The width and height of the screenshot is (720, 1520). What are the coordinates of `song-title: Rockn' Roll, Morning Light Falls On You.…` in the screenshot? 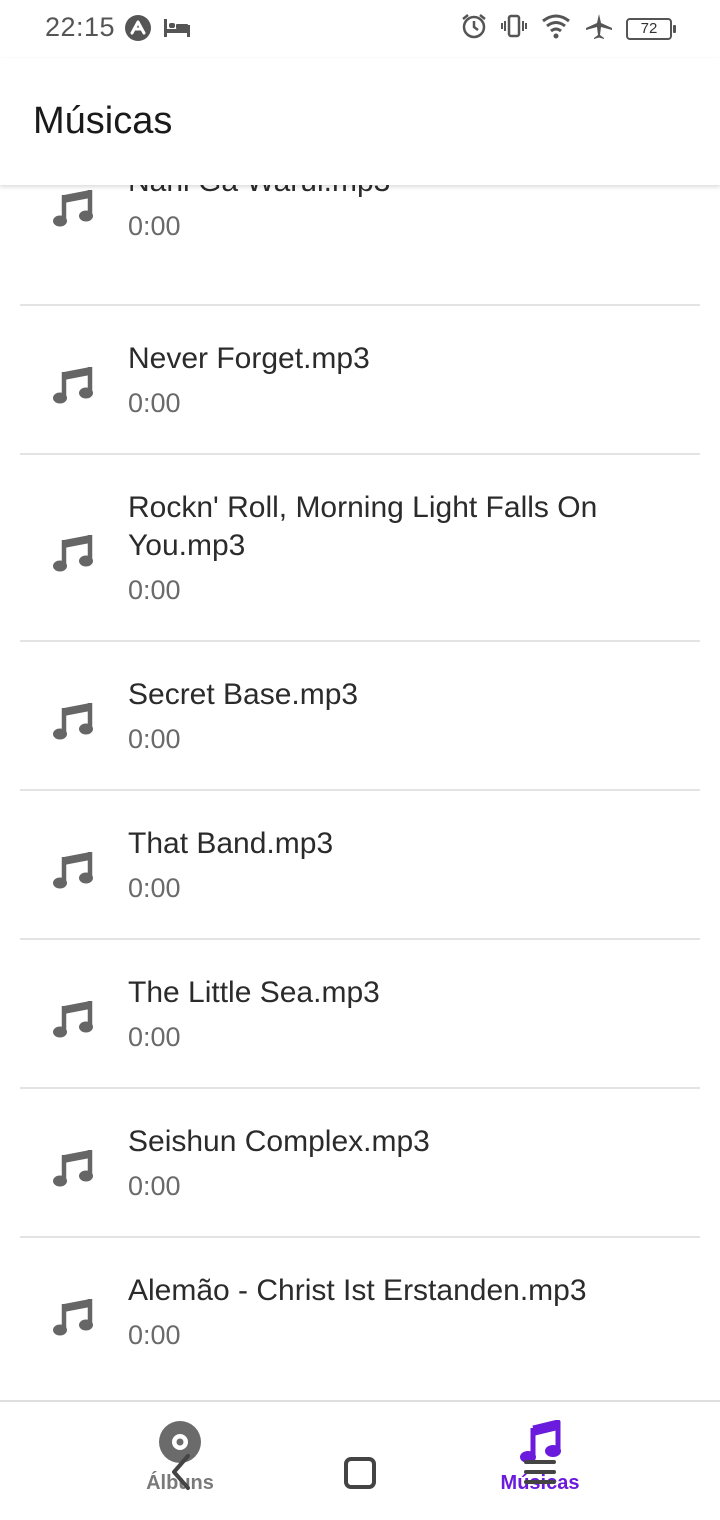 It's located at (363, 526).